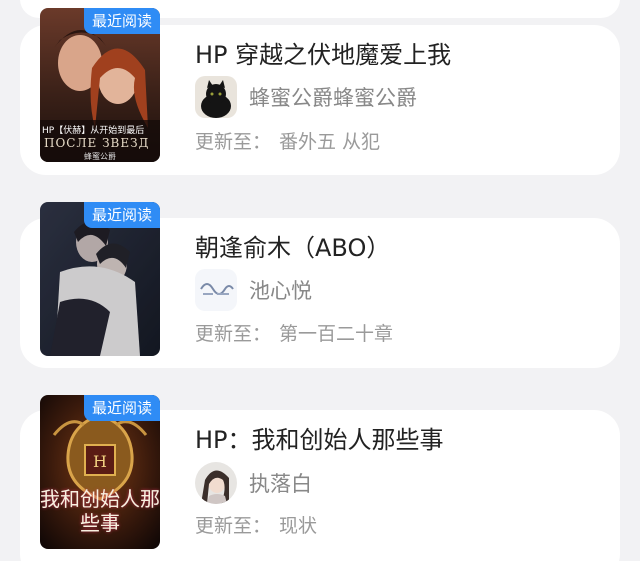 The height and width of the screenshot is (561, 640). Describe the element at coordinates (100, 511) in the screenshot. I see `cover-title: 我和创始人那些事` at that location.